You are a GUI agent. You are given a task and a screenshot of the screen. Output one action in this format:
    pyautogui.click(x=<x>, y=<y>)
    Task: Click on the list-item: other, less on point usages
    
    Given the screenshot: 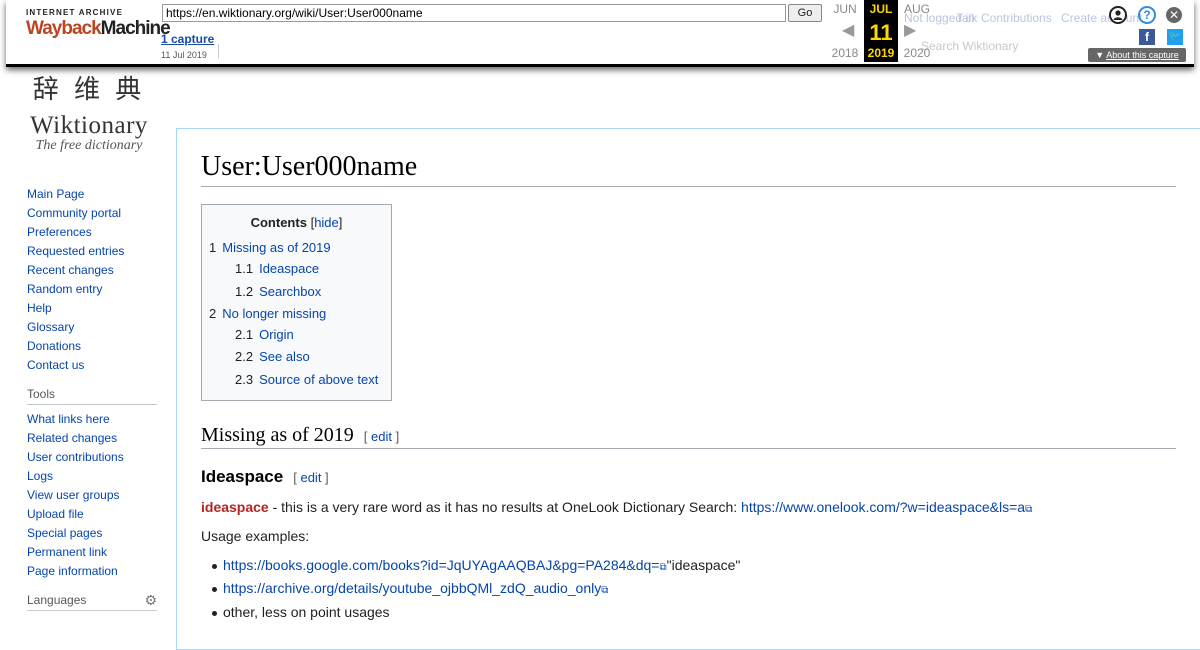 What is the action you would take?
    pyautogui.click(x=301, y=612)
    